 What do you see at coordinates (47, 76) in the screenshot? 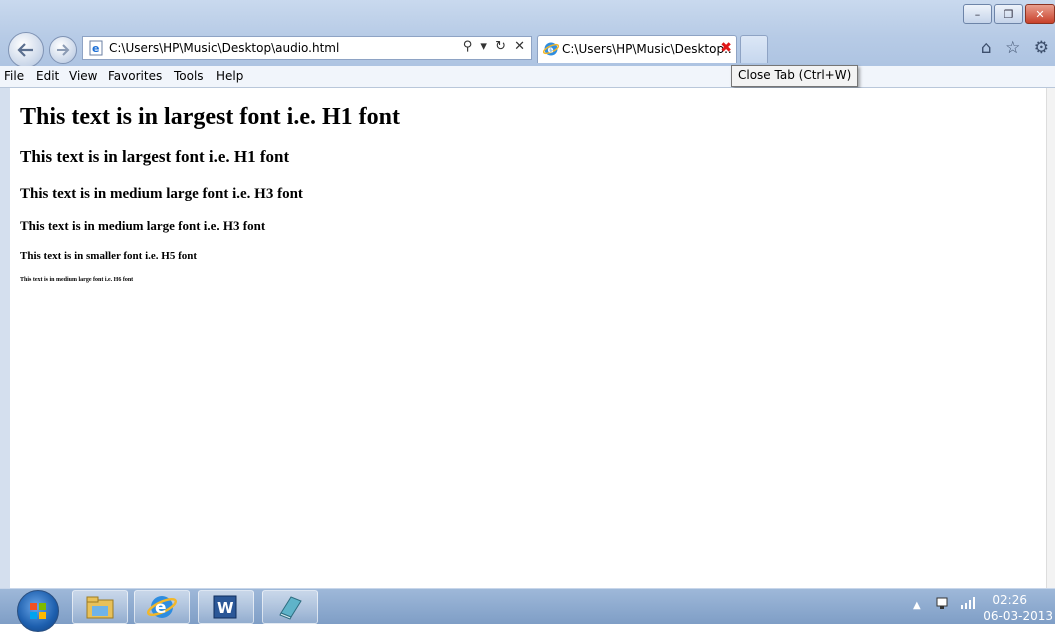
I see `menu-edit: Edit` at bounding box center [47, 76].